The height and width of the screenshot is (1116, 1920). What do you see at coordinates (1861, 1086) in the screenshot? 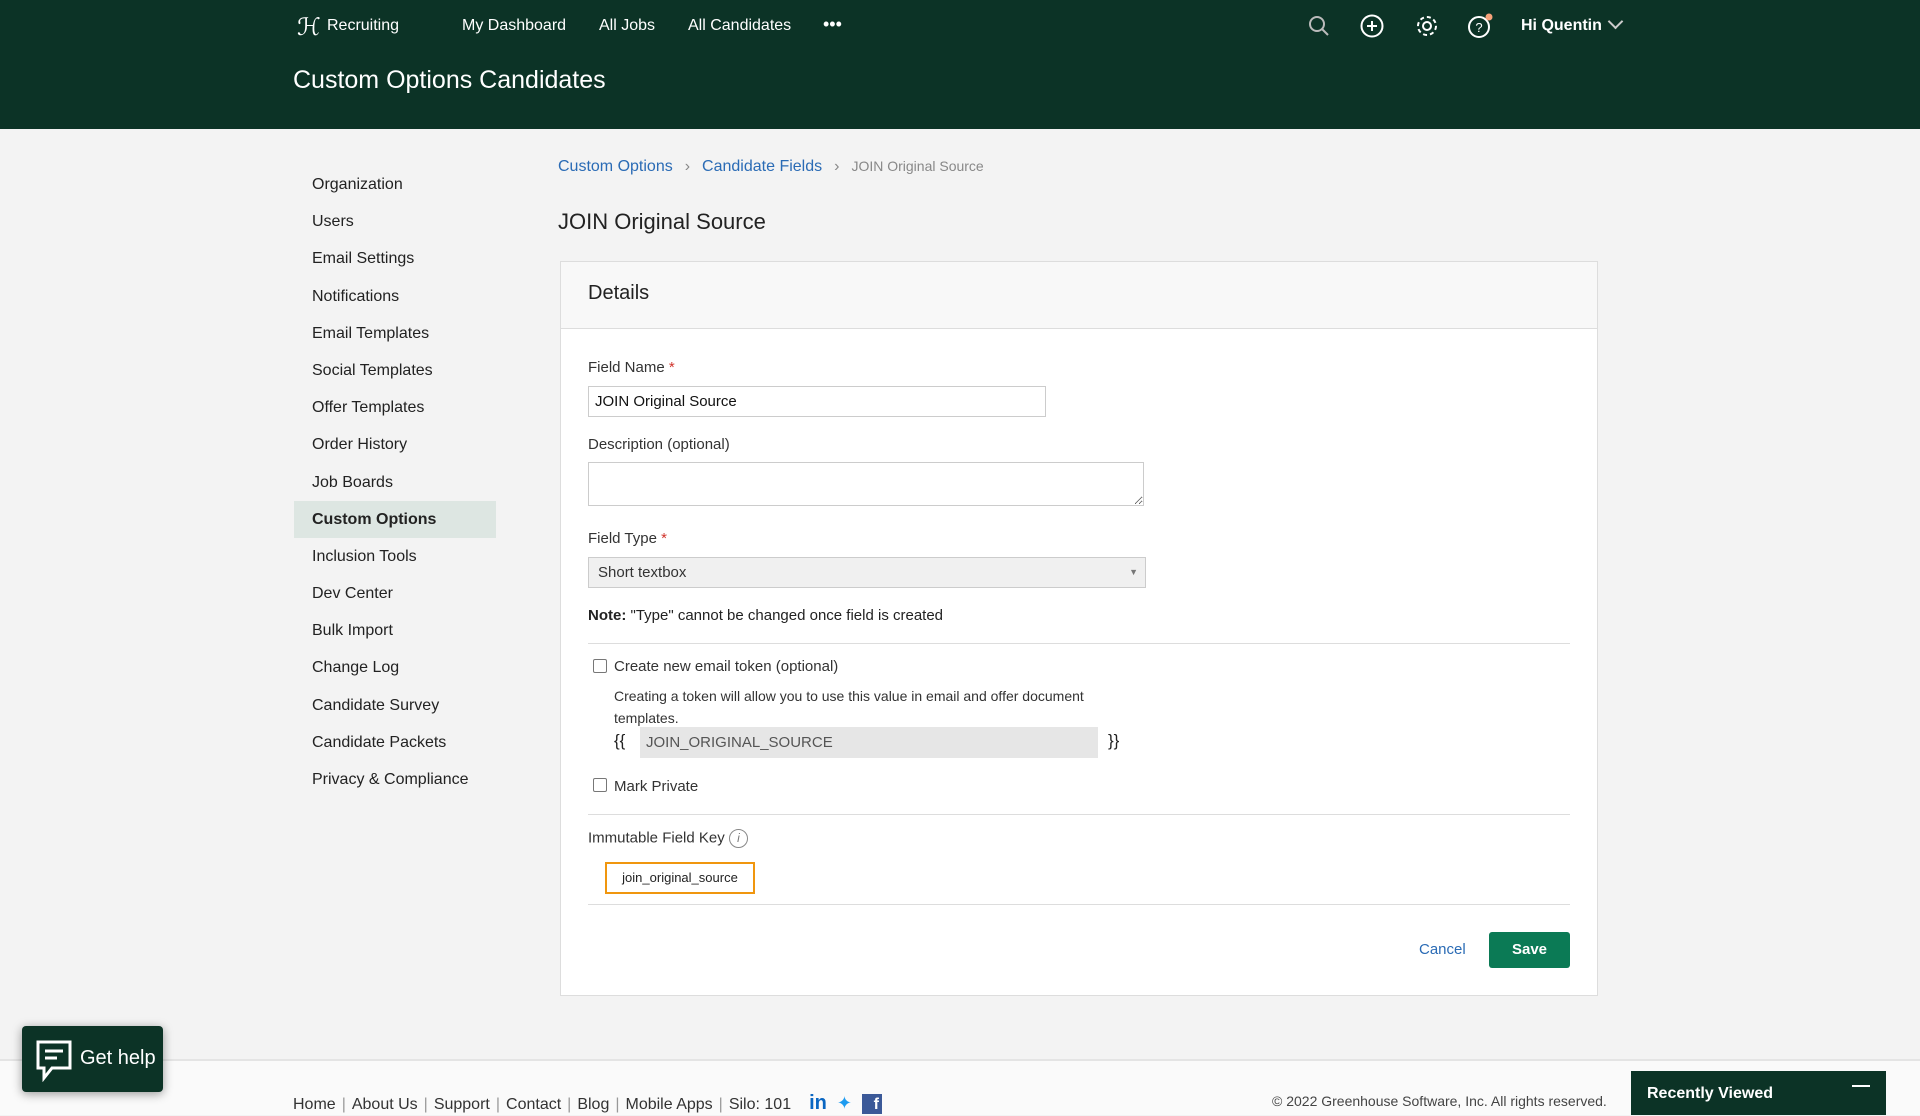
I see `minimize-icon` at bounding box center [1861, 1086].